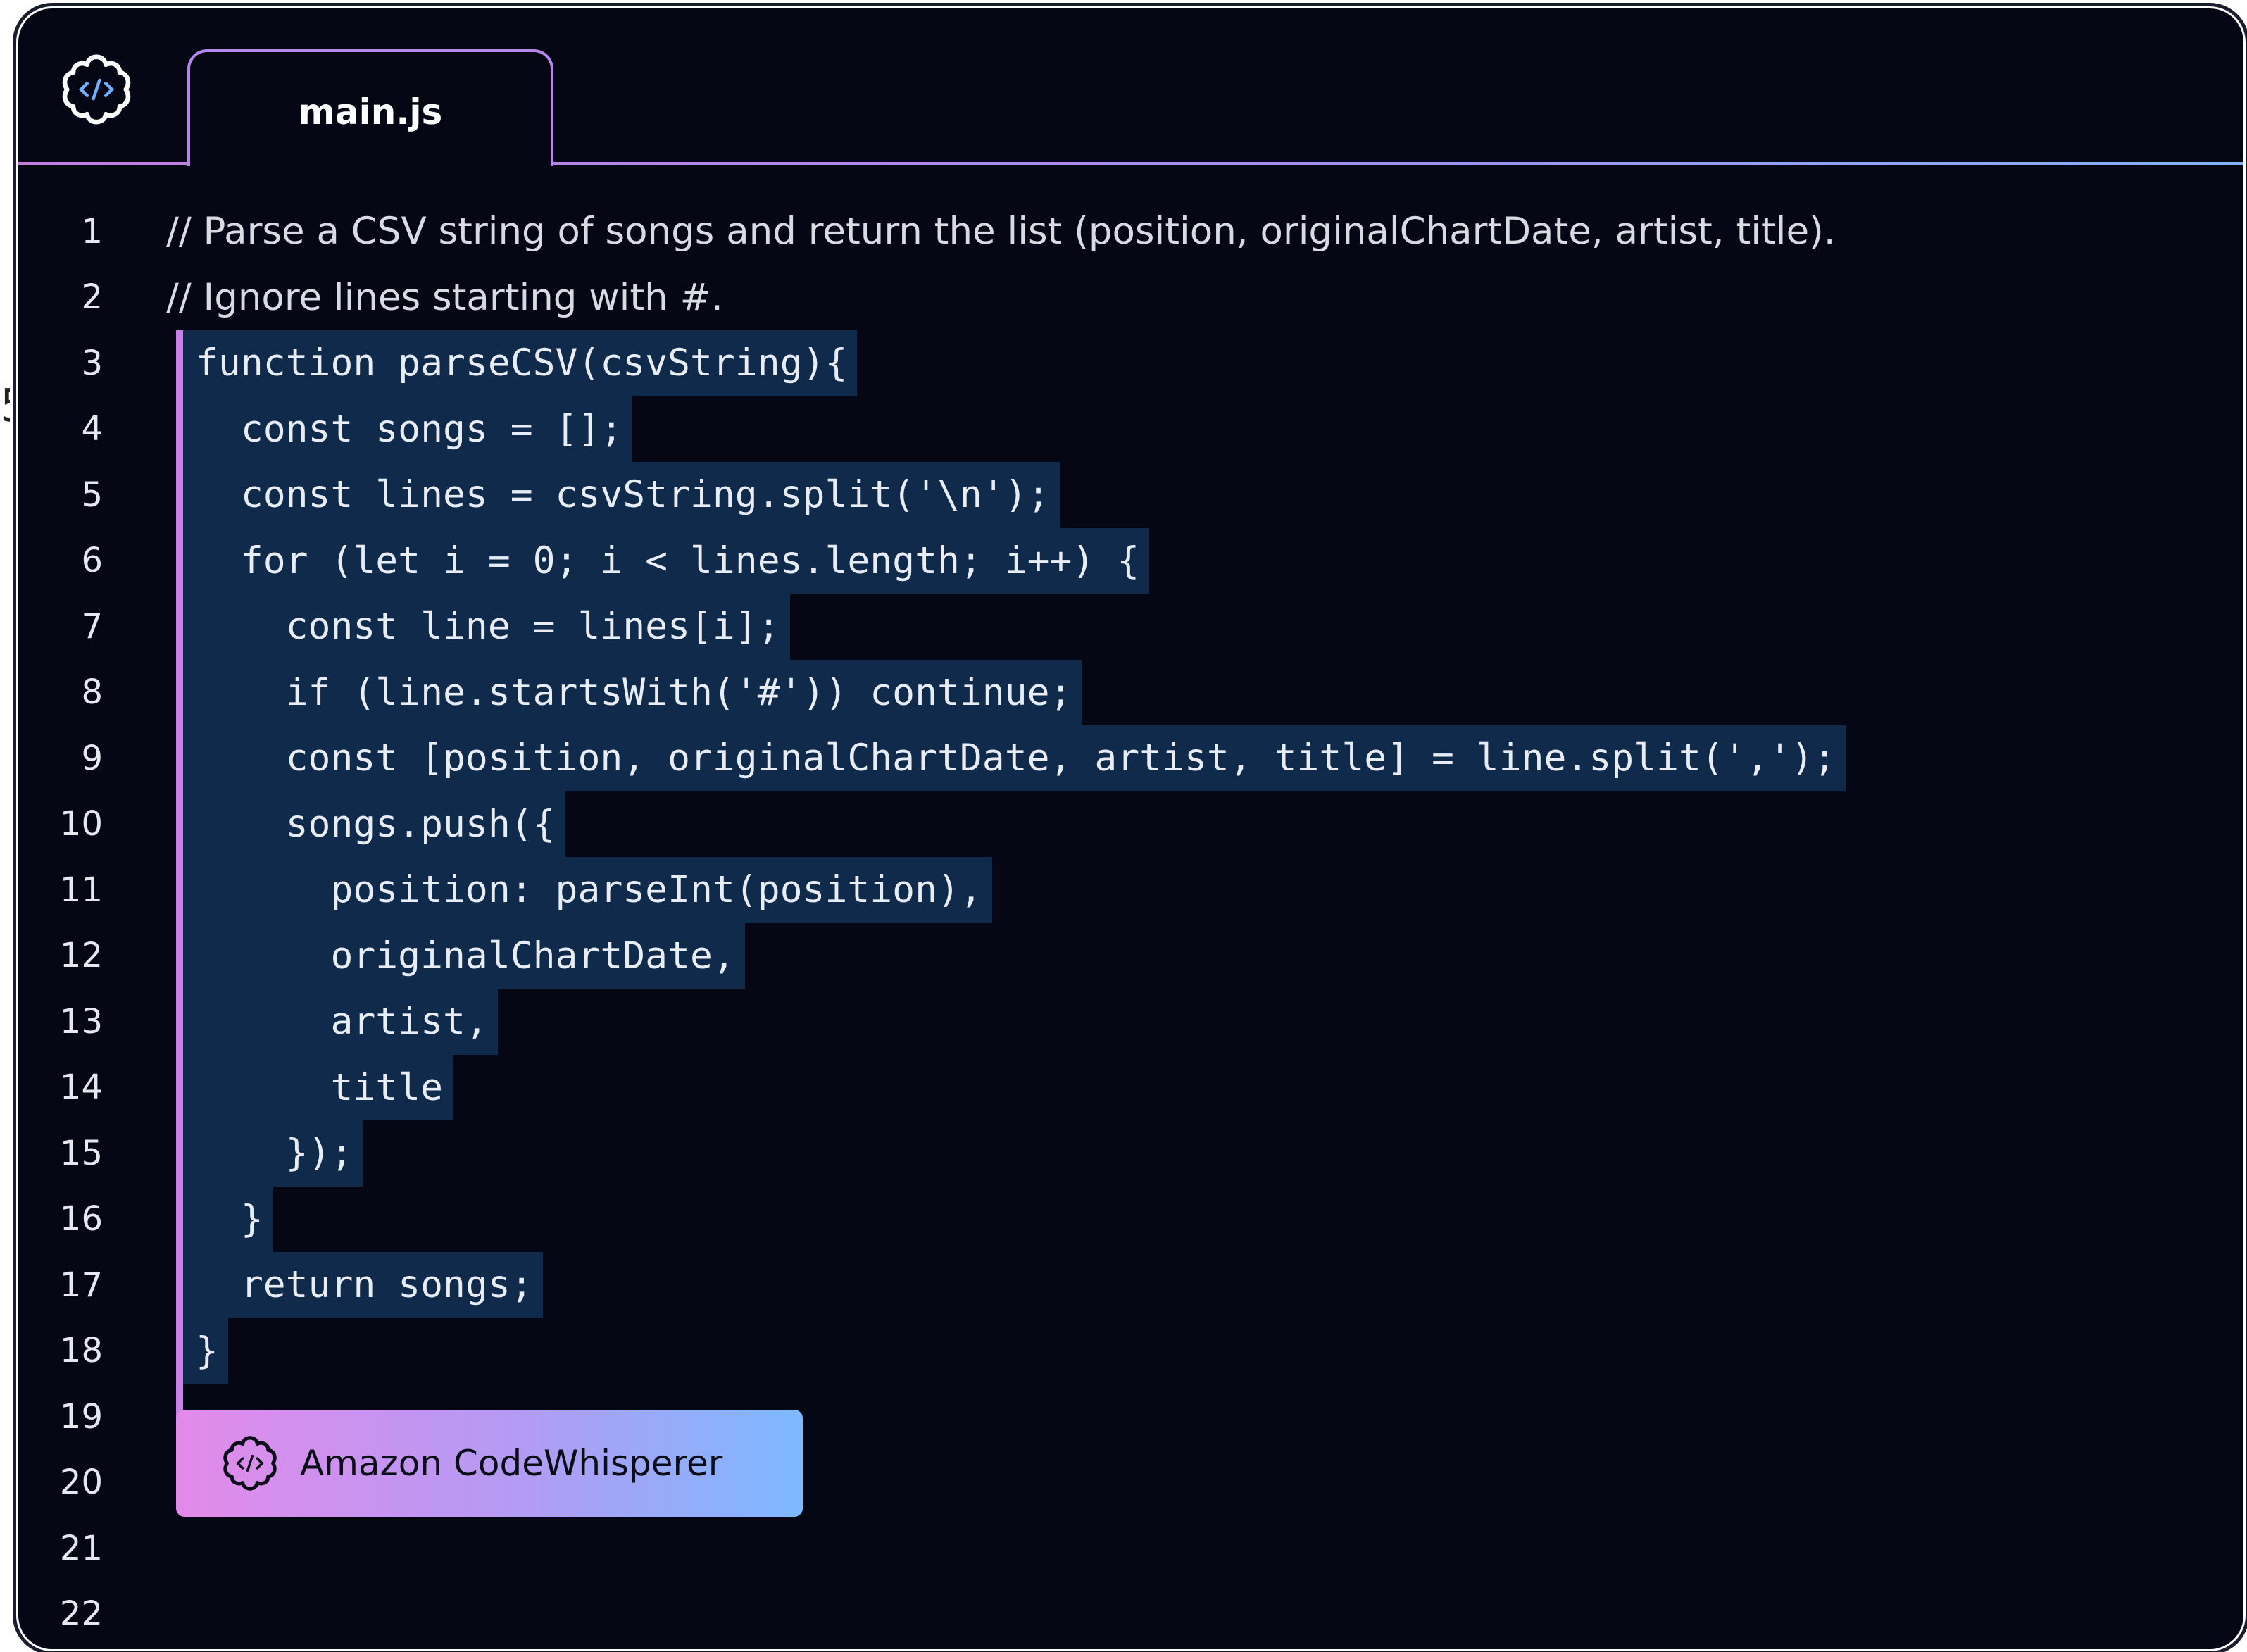  Describe the element at coordinates (1130, 298) in the screenshot. I see `code-line: 2 // Ignore lines starting with #.` at that location.